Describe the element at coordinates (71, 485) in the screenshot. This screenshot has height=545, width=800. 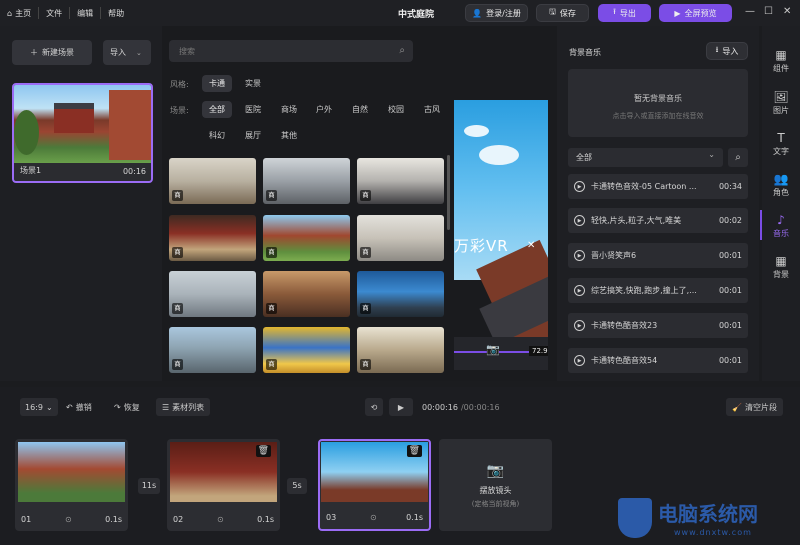
I see `timeline-clip: 01 ⊙ 0.1s` at that location.